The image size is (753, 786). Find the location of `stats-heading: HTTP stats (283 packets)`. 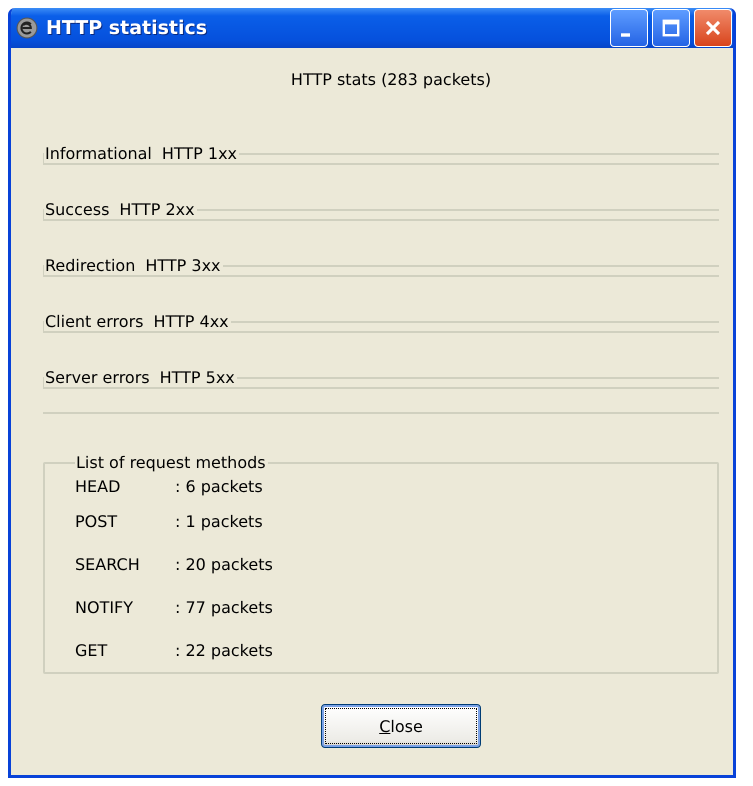

stats-heading: HTTP stats (283 packets) is located at coordinates (391, 79).